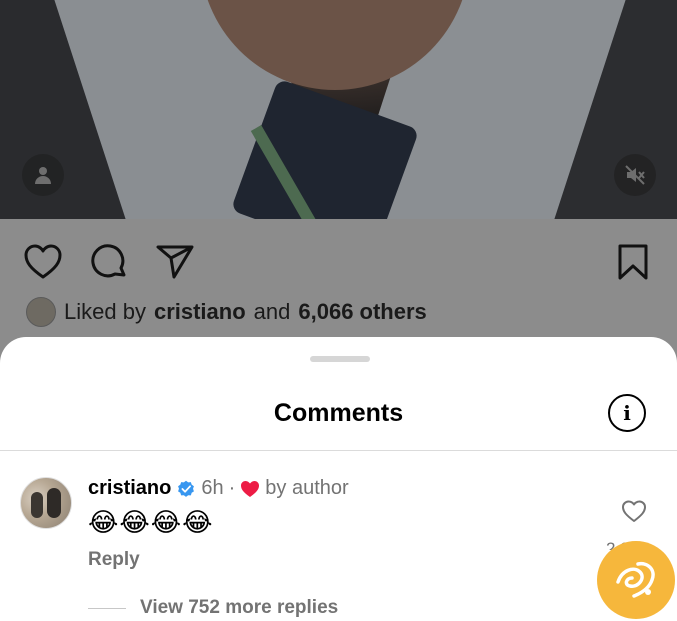  I want to click on user-tag-button, so click(43, 175).